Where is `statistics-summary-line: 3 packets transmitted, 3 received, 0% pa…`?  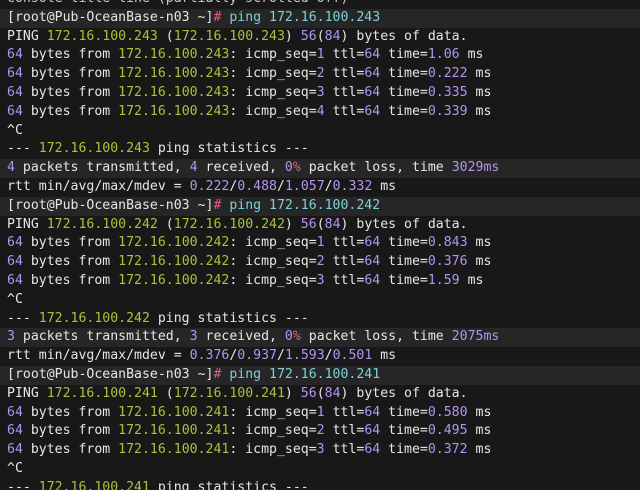 statistics-summary-line: 3 packets transmitted, 3 received, 0% pa… is located at coordinates (320, 338).